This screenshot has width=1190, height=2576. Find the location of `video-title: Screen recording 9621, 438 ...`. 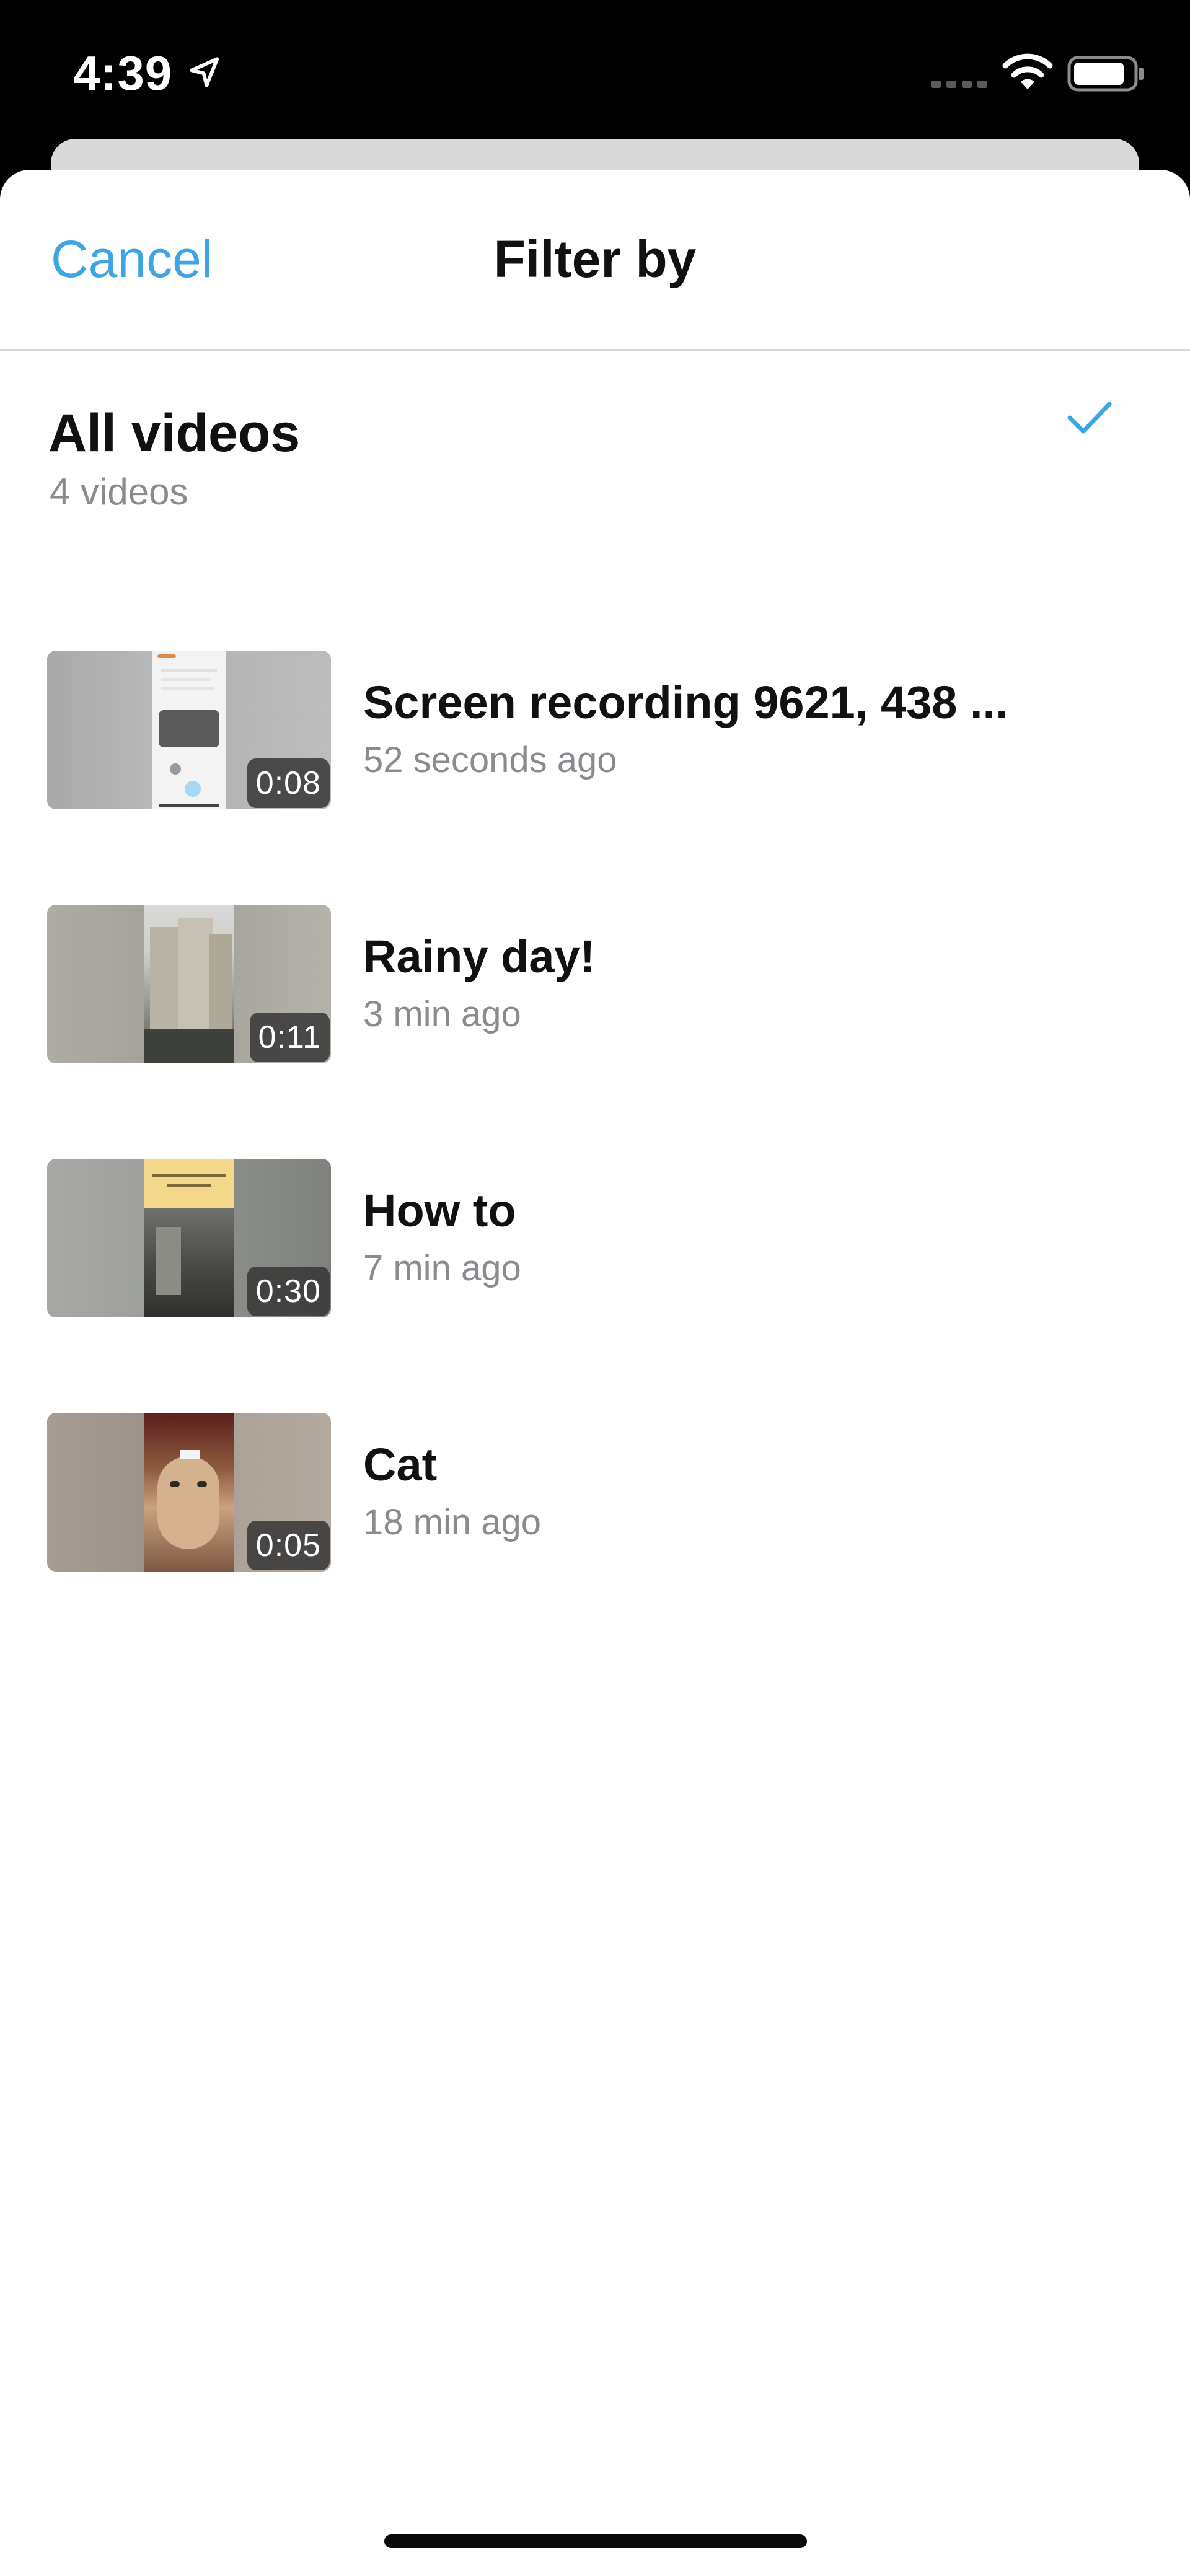

video-title: Screen recording 9621, 438 ... is located at coordinates (685, 702).